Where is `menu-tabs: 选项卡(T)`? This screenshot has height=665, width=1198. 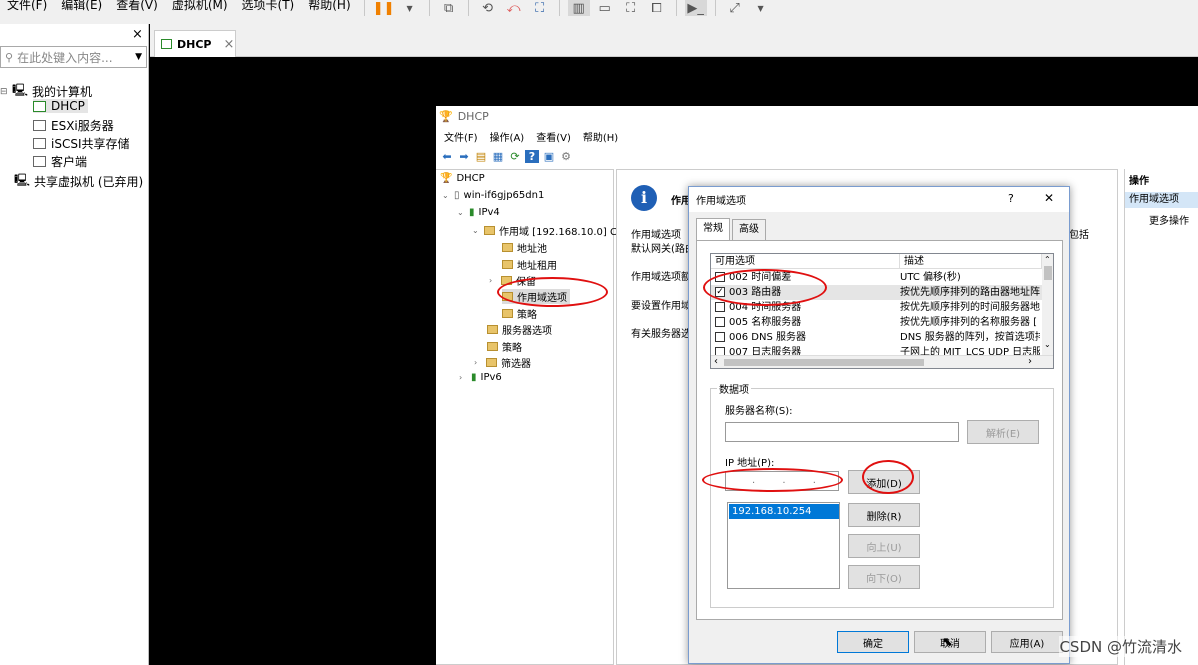 menu-tabs: 选项卡(T) is located at coordinates (268, 5).